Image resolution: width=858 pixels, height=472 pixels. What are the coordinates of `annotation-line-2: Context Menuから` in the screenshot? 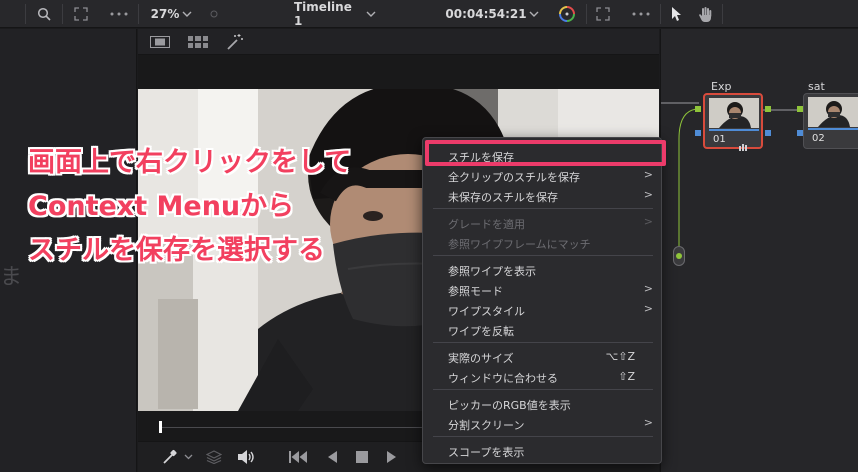 It's located at (161, 206).